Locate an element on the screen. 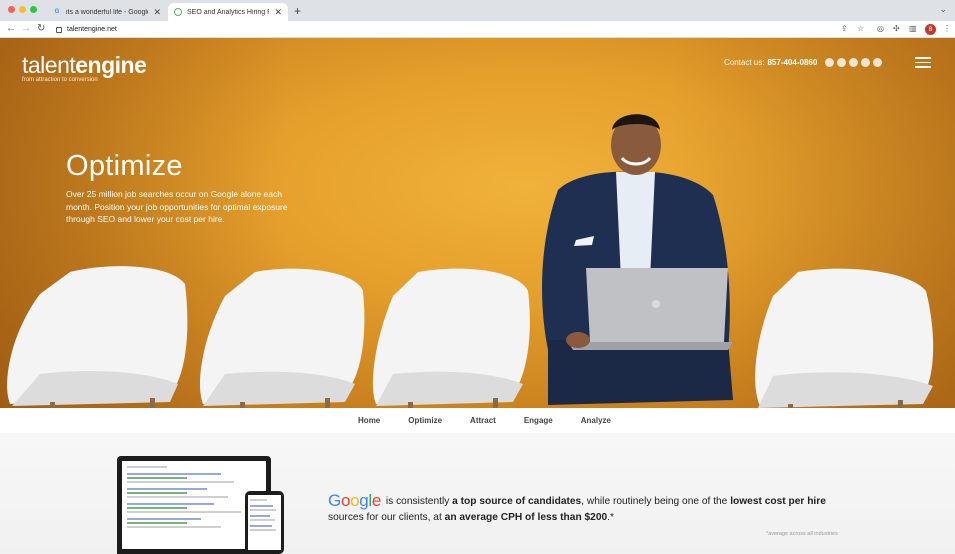  talentengine-icon is located at coordinates (178, 12).